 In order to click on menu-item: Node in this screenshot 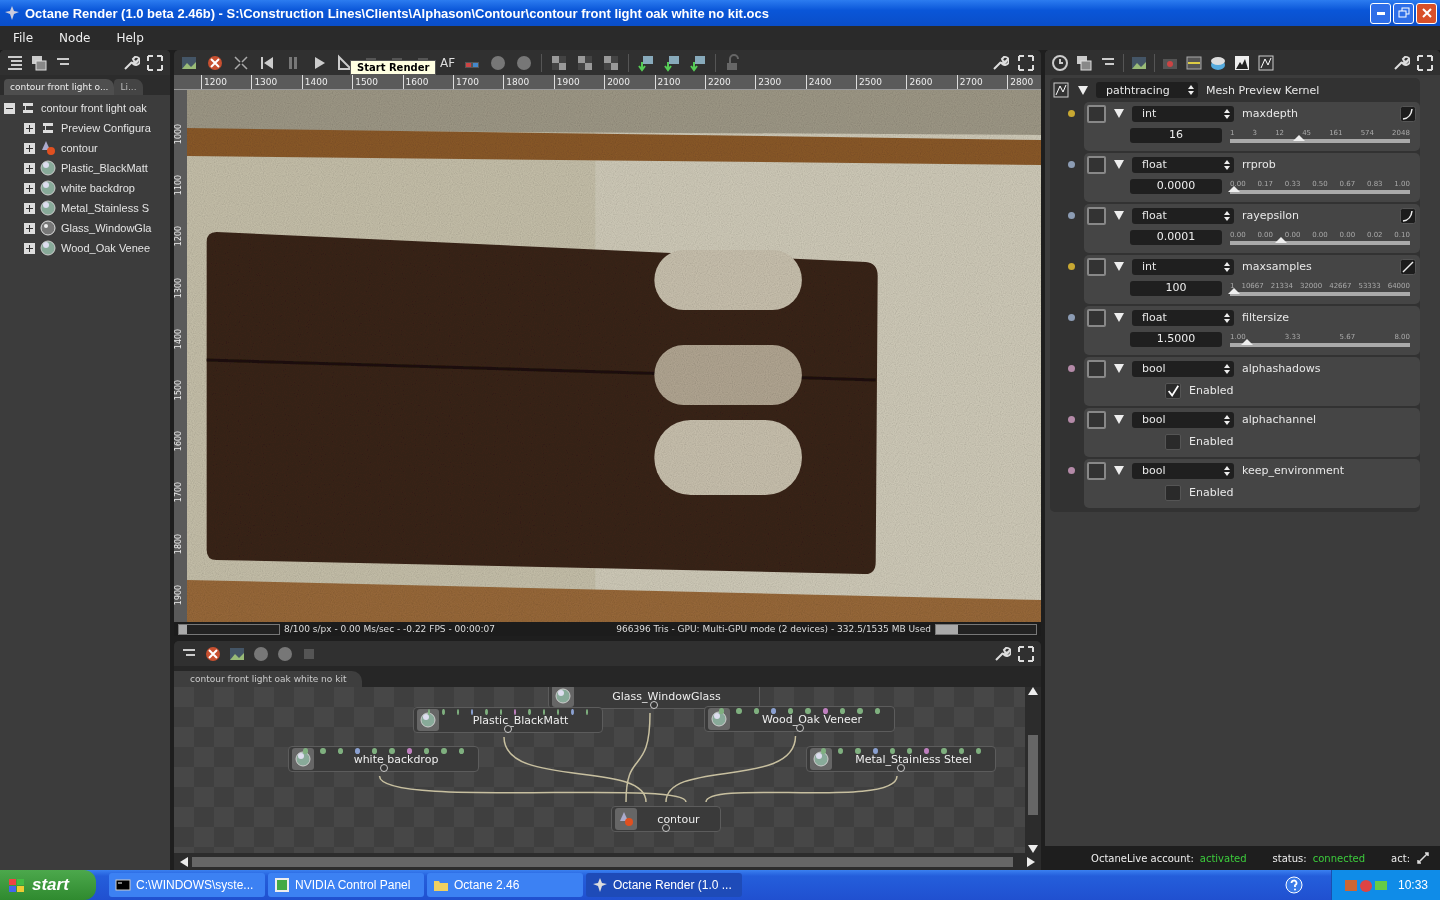, I will do `click(75, 38)`.